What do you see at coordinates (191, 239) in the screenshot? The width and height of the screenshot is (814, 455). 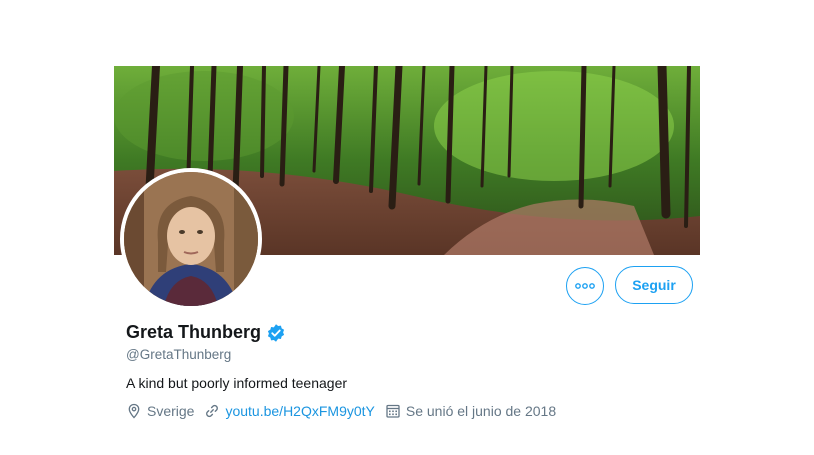 I see `profile-avatar` at bounding box center [191, 239].